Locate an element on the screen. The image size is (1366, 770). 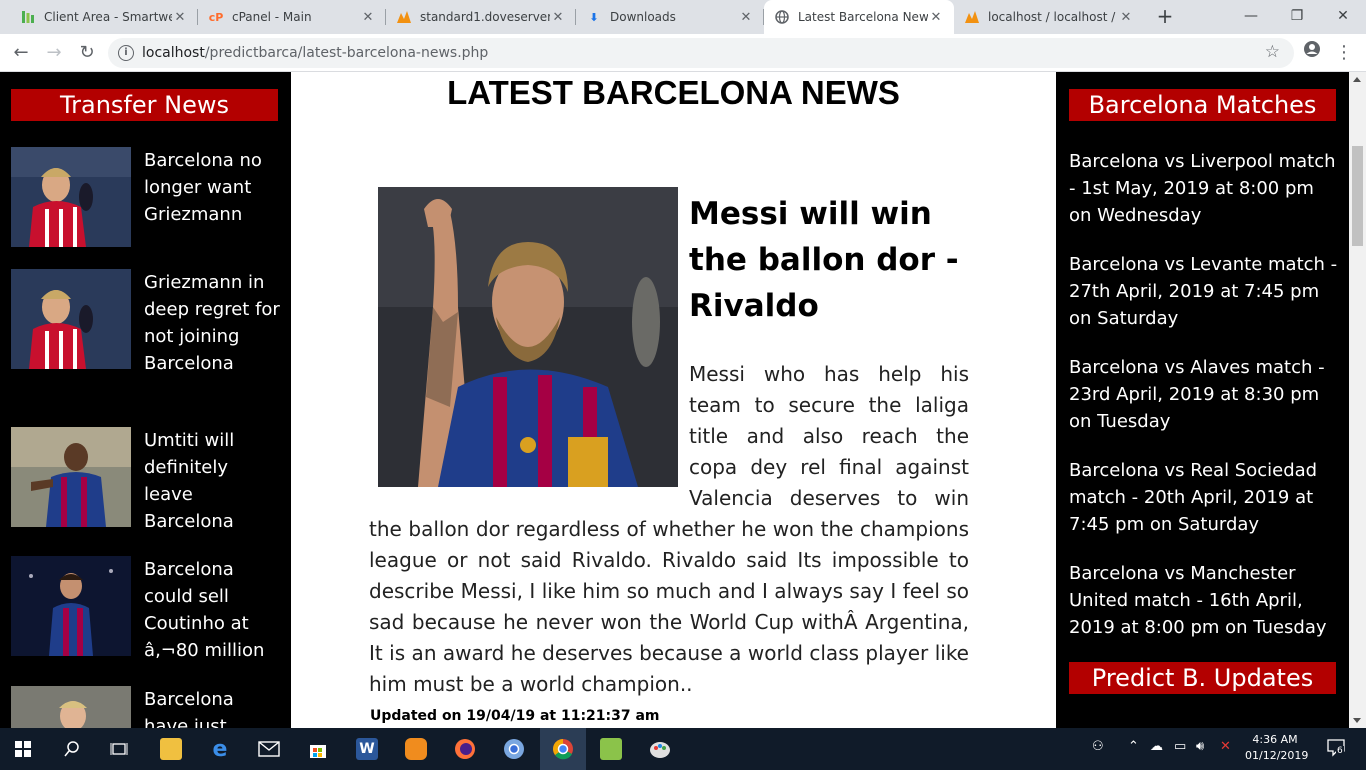
system-clock: 4:36 AM 01/12/2019 is located at coordinates (1277, 748).